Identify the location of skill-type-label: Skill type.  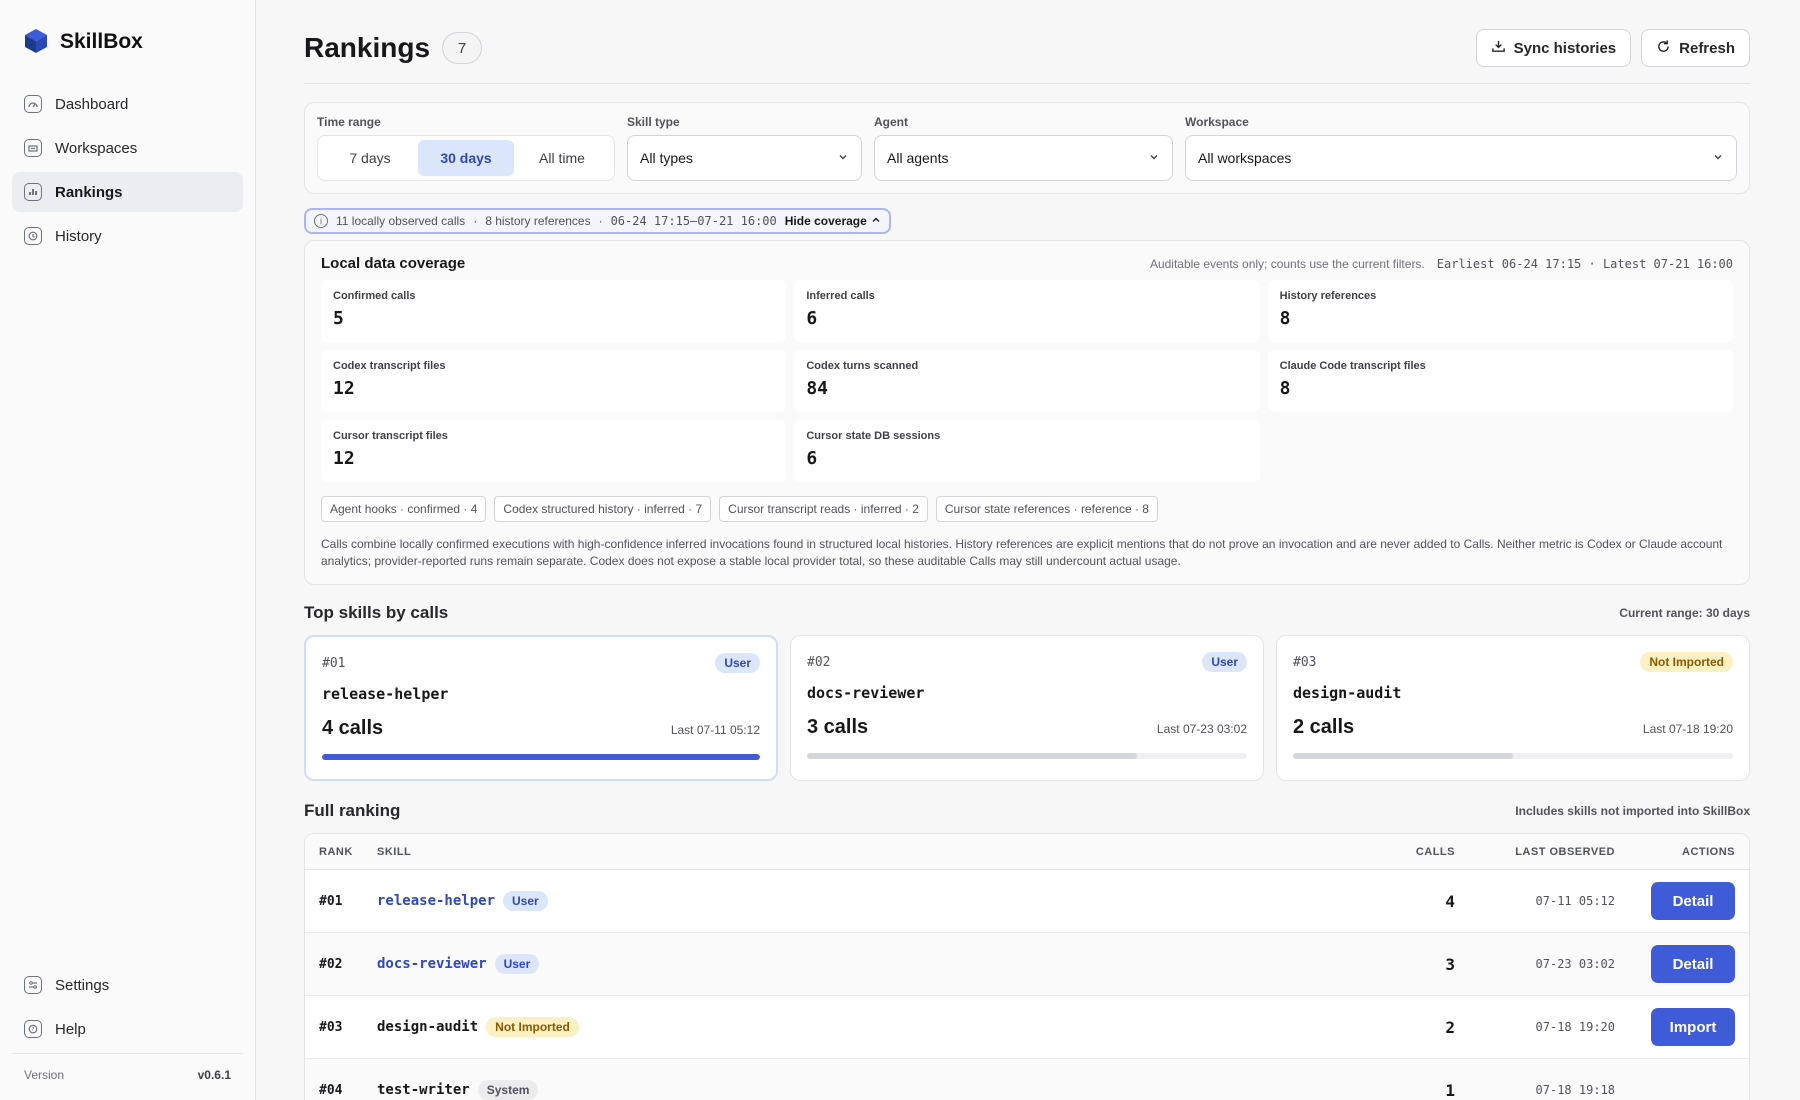
(653, 122).